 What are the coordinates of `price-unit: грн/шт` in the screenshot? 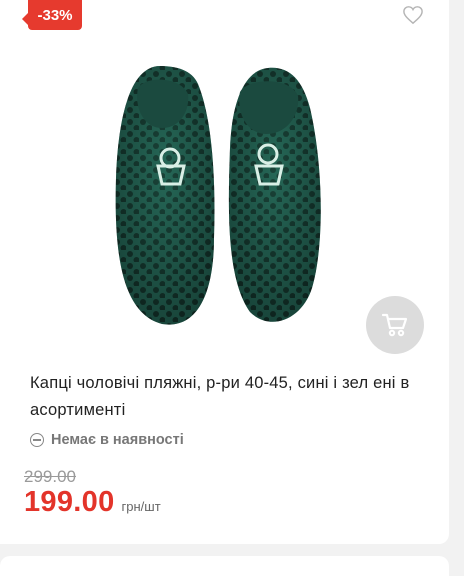 It's located at (141, 506).